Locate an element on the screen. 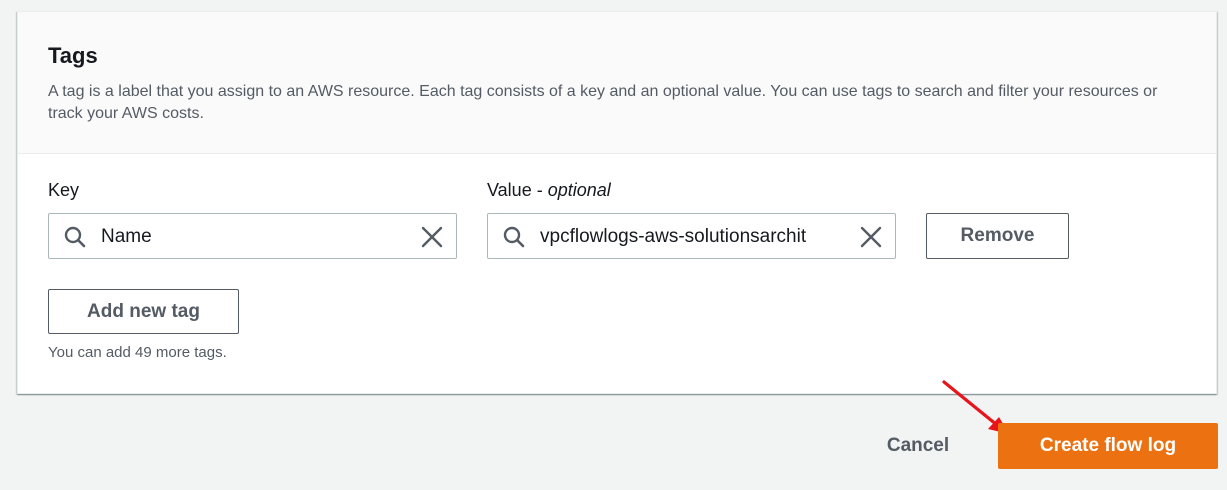  value-input: vpcflowlogs-aws-solutionsarchit is located at coordinates (691, 236).